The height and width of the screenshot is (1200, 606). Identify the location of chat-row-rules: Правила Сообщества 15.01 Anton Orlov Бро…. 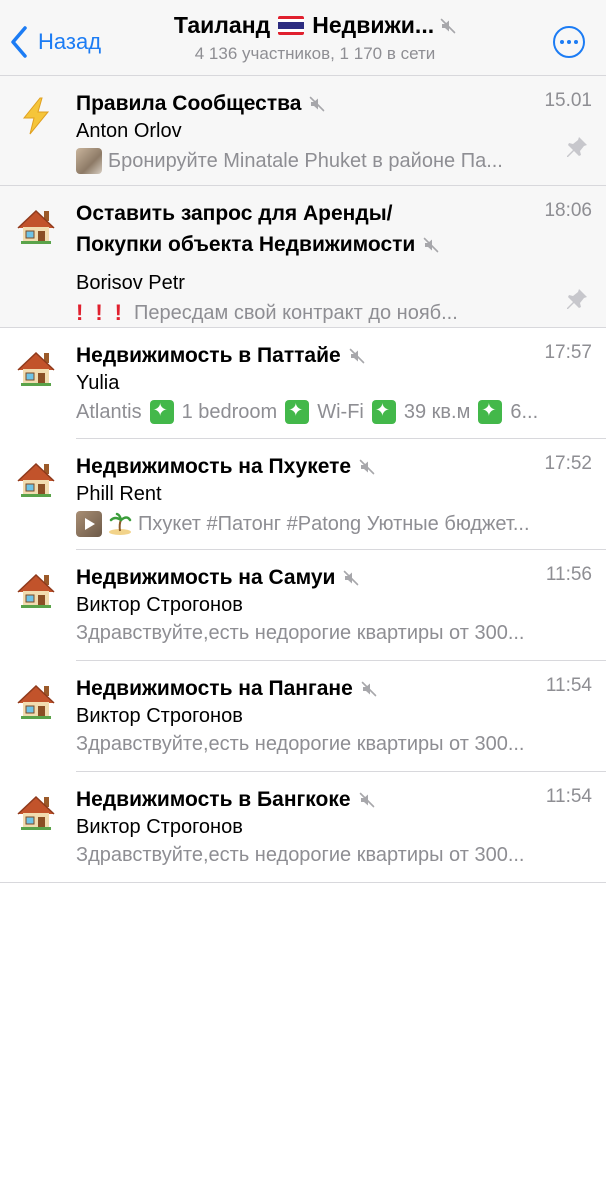
(303, 131).